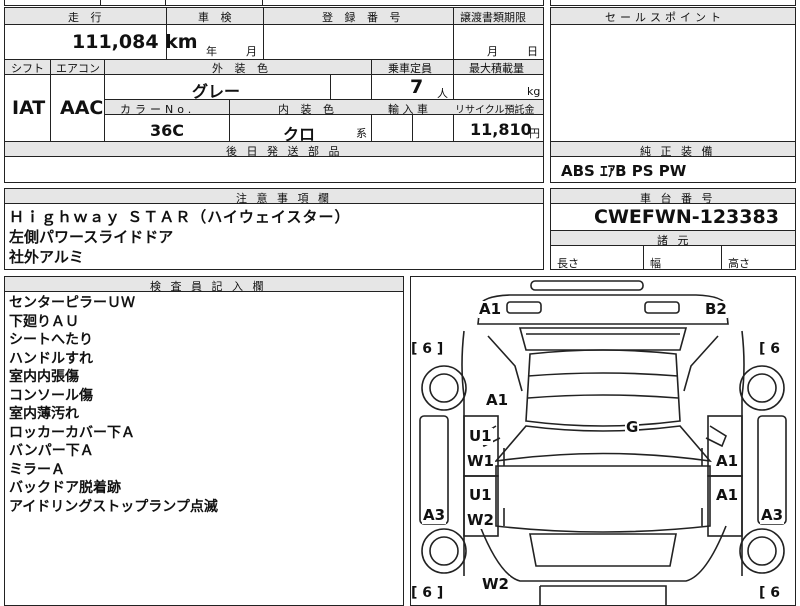 This screenshot has width=800, height=606. What do you see at coordinates (113, 506) in the screenshot?
I see `inspector-line: アイドリングストップランプ点滅` at bounding box center [113, 506].